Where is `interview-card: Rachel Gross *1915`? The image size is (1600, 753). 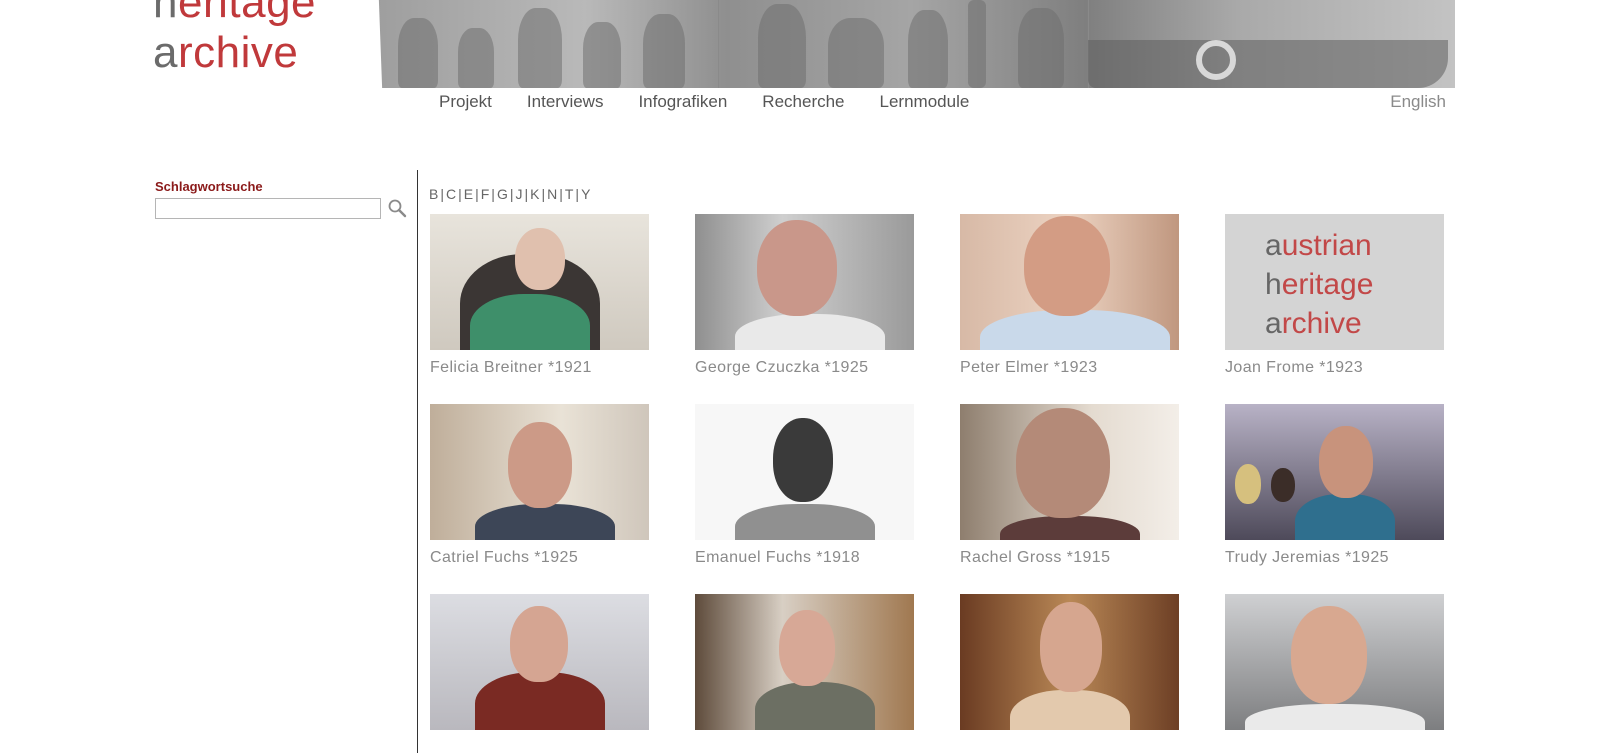
interview-card: Rachel Gross *1915 is located at coordinates (1069, 485).